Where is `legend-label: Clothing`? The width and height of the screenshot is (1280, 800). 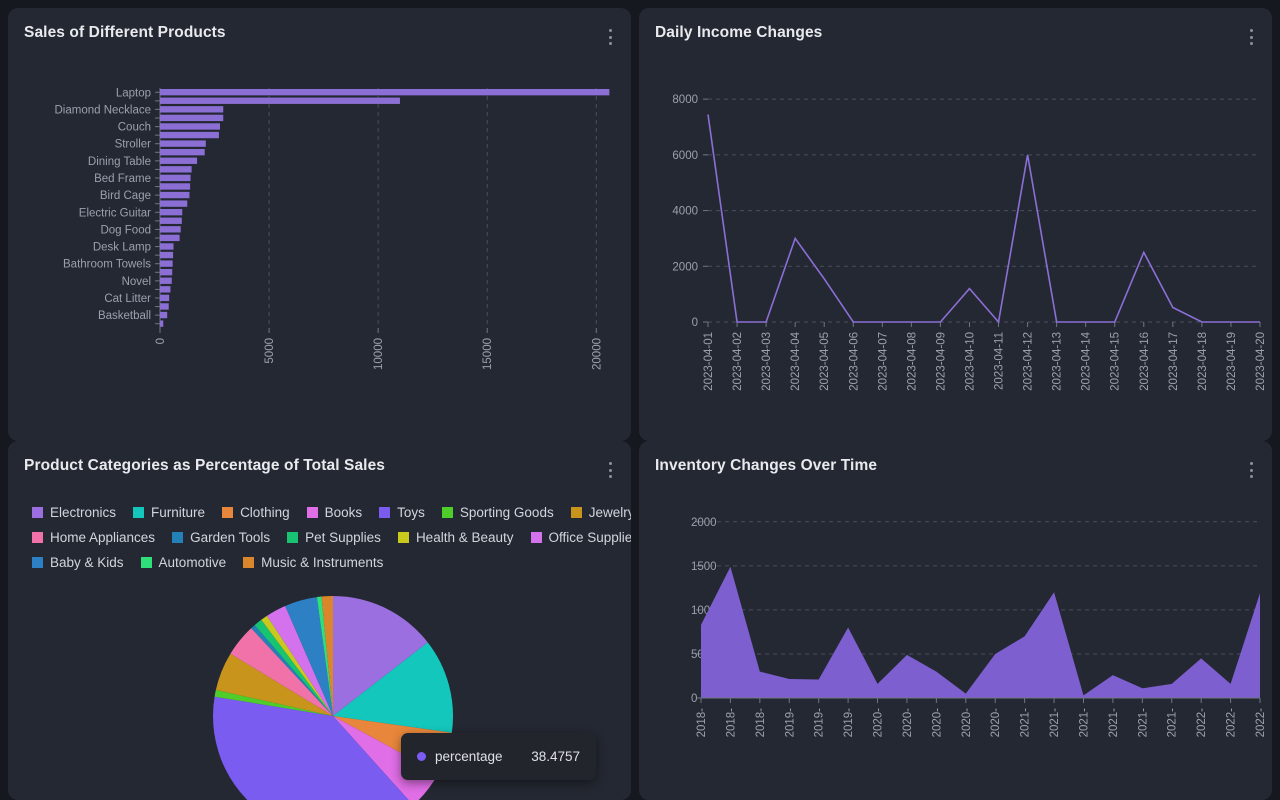 legend-label: Clothing is located at coordinates (265, 512).